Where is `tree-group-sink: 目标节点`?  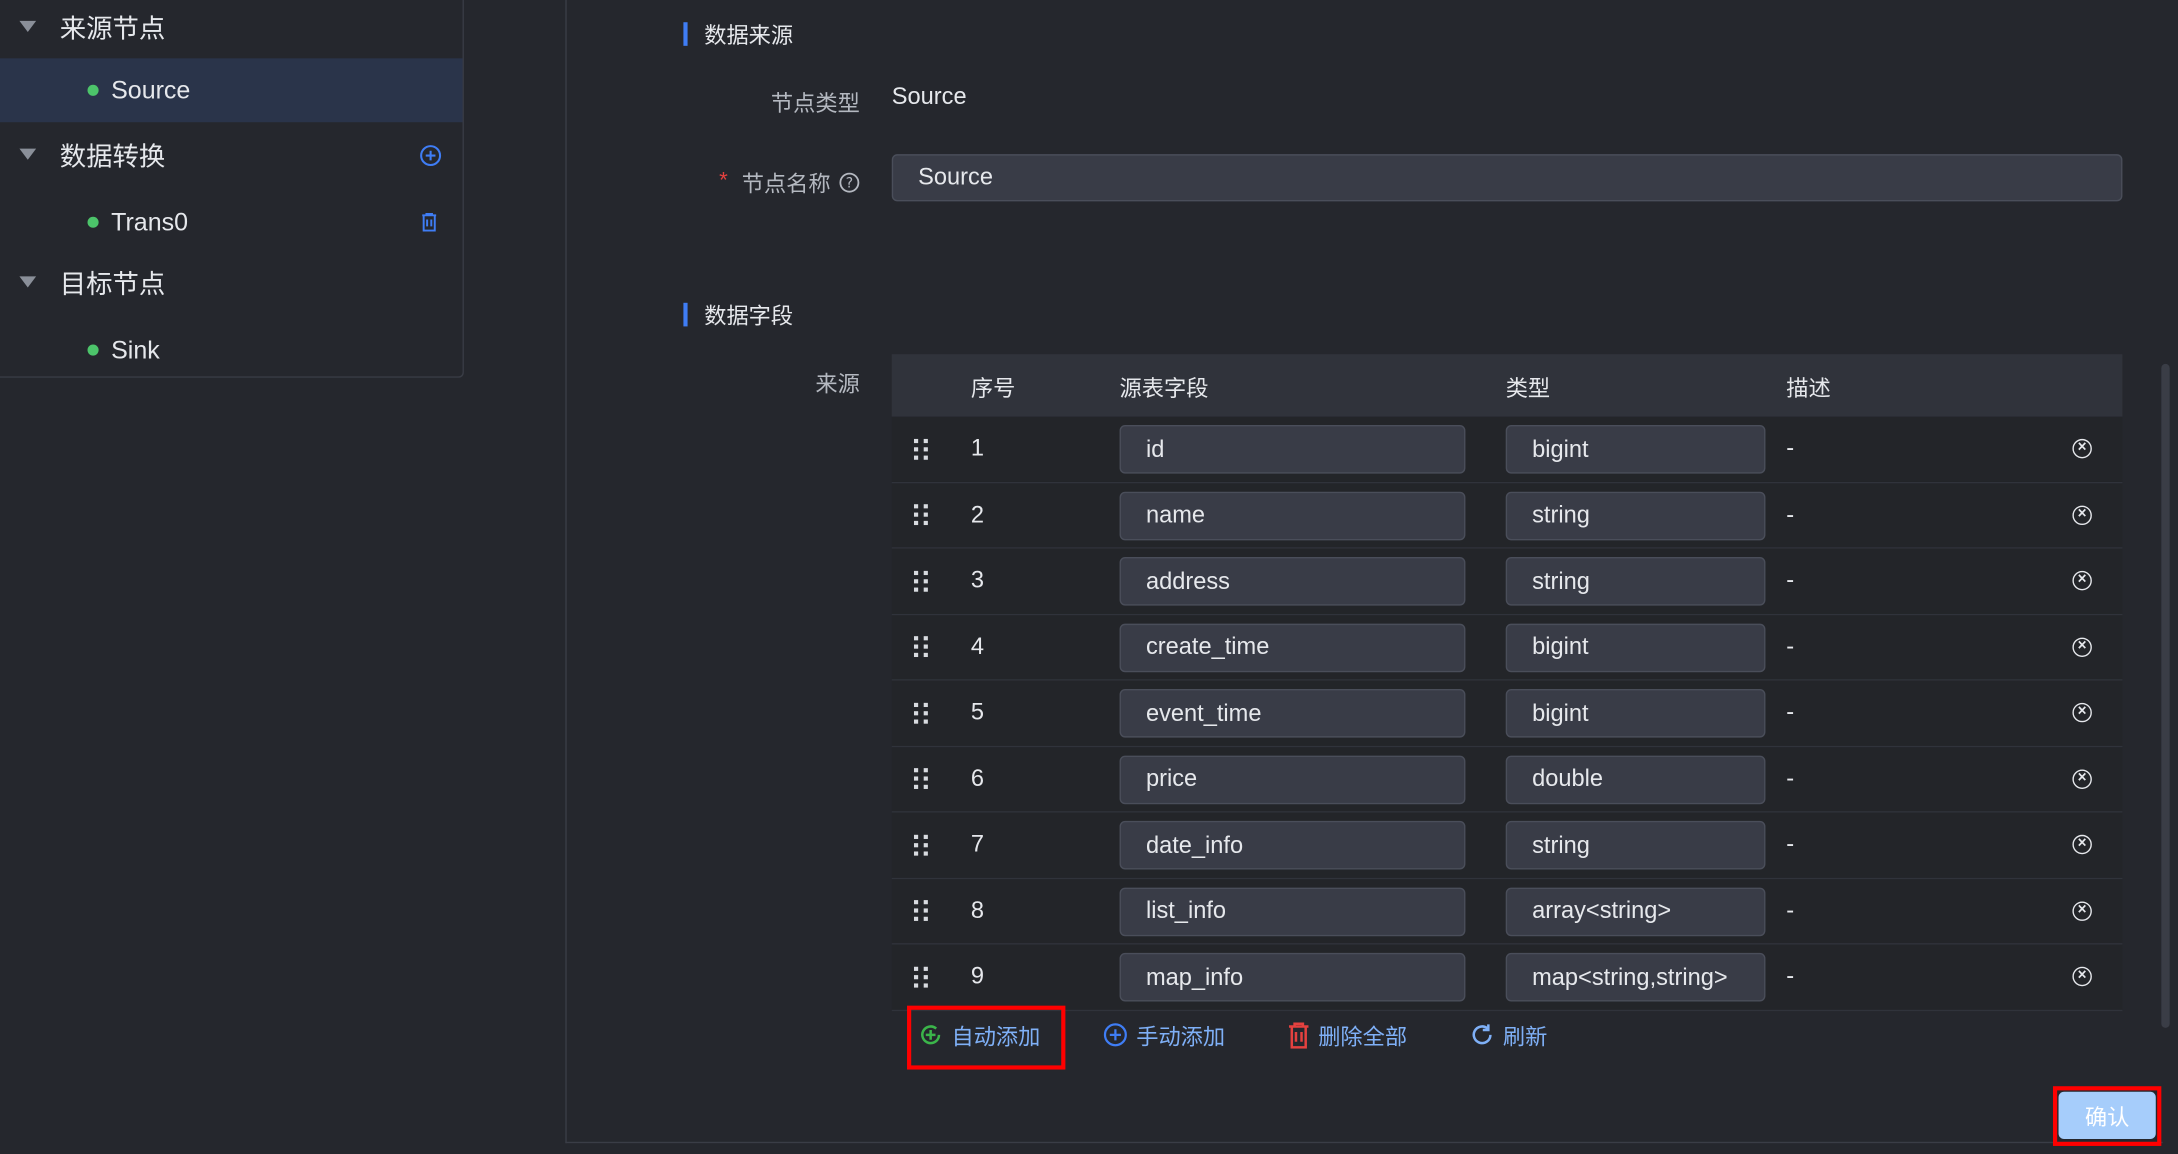
tree-group-sink: 目标节点 is located at coordinates (231, 281).